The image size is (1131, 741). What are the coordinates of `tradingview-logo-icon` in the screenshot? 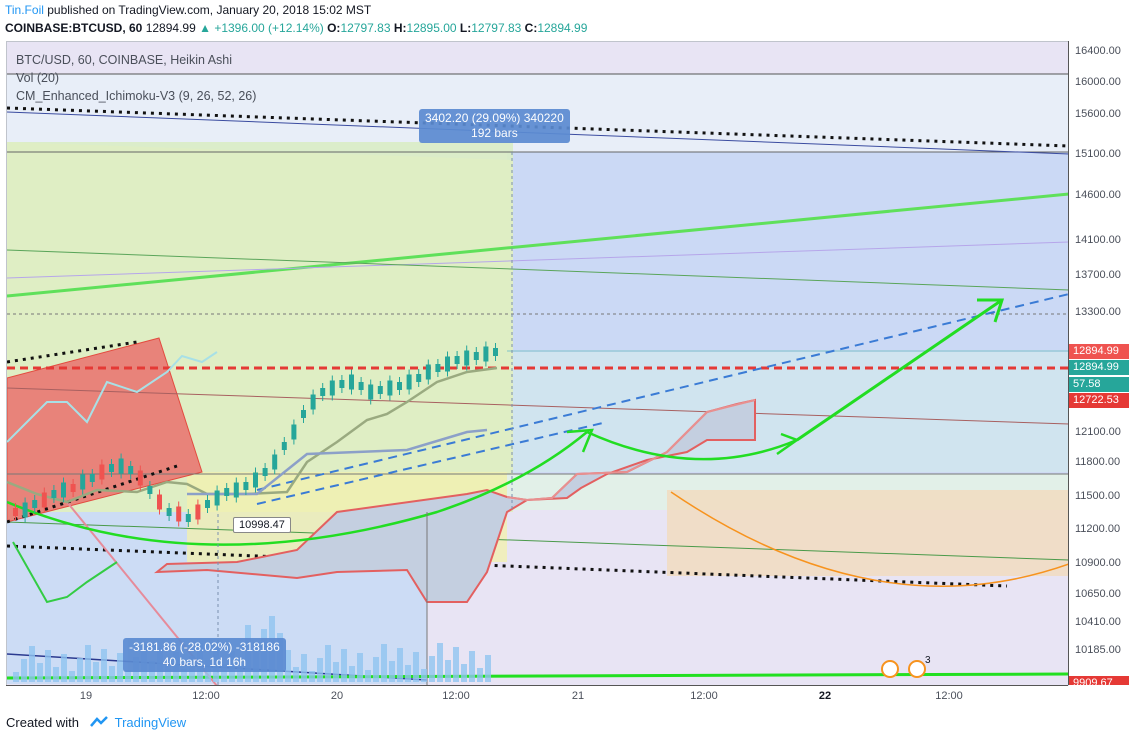 It's located at (100, 723).